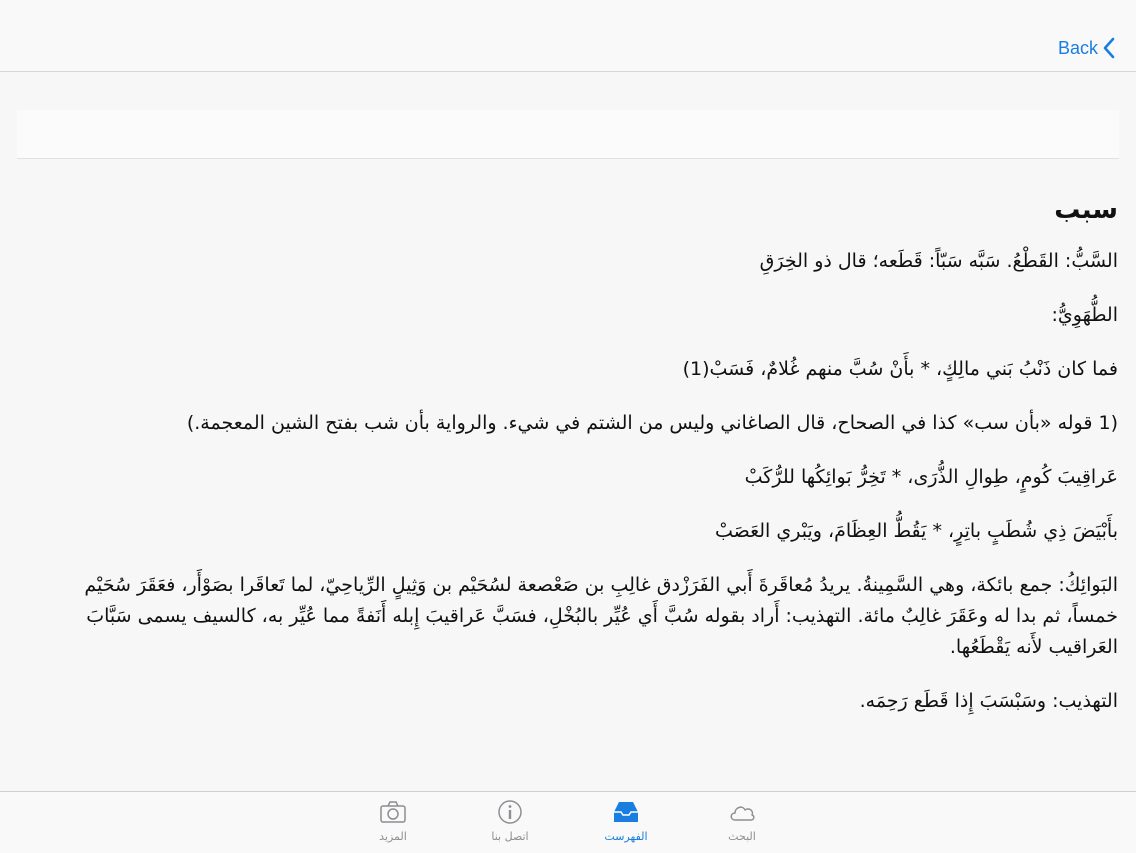 The height and width of the screenshot is (853, 1136). Describe the element at coordinates (1086, 210) in the screenshot. I see `headword-title: سبب` at that location.